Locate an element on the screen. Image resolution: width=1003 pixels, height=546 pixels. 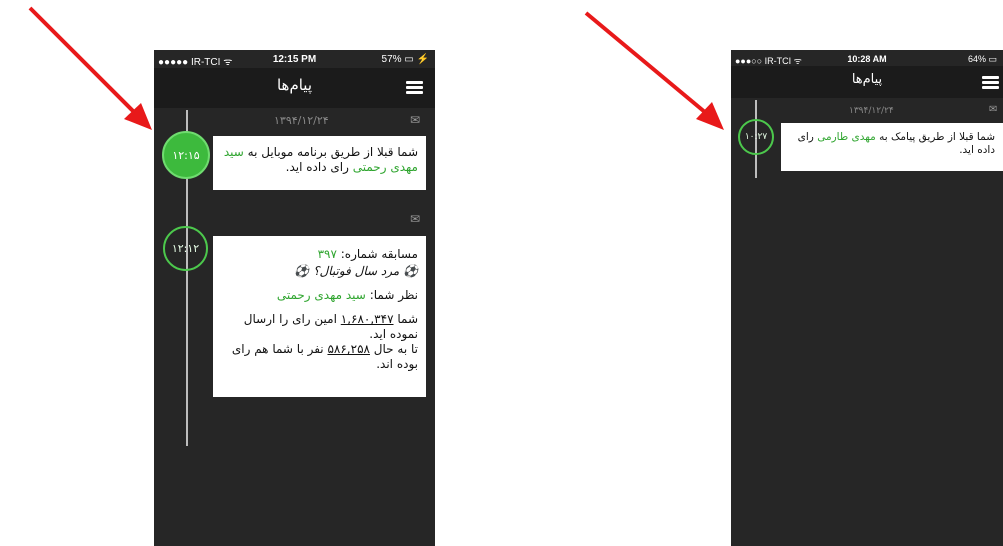
message-time-badge: ۱۰:۲۷ is located at coordinates (756, 137).